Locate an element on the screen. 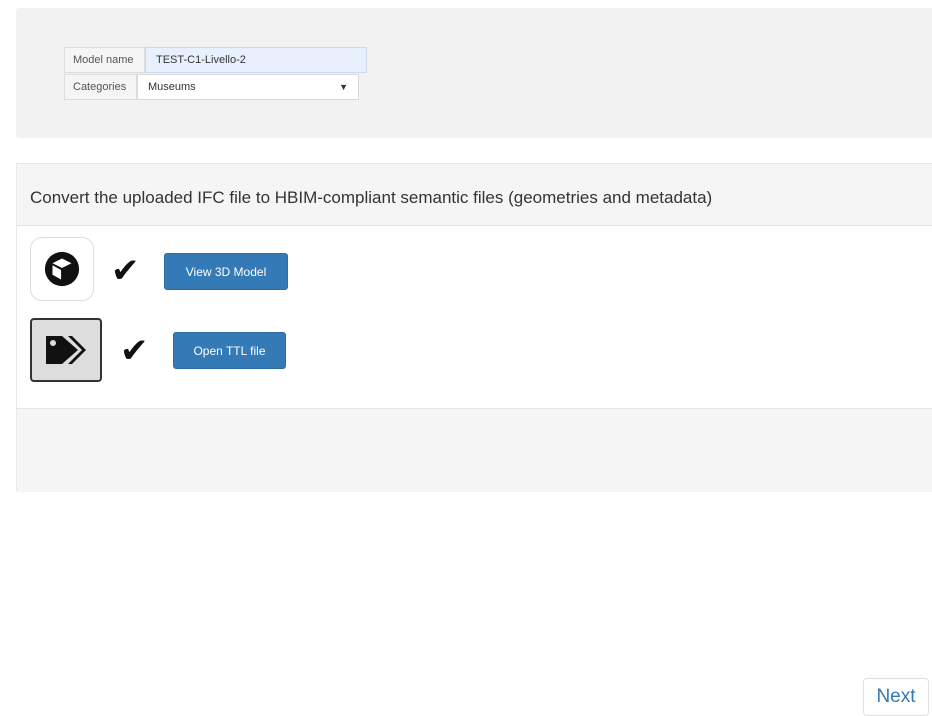 This screenshot has height=716, width=932. model-name-row: Model name TEST-C1-Livello-2 is located at coordinates (215, 60).